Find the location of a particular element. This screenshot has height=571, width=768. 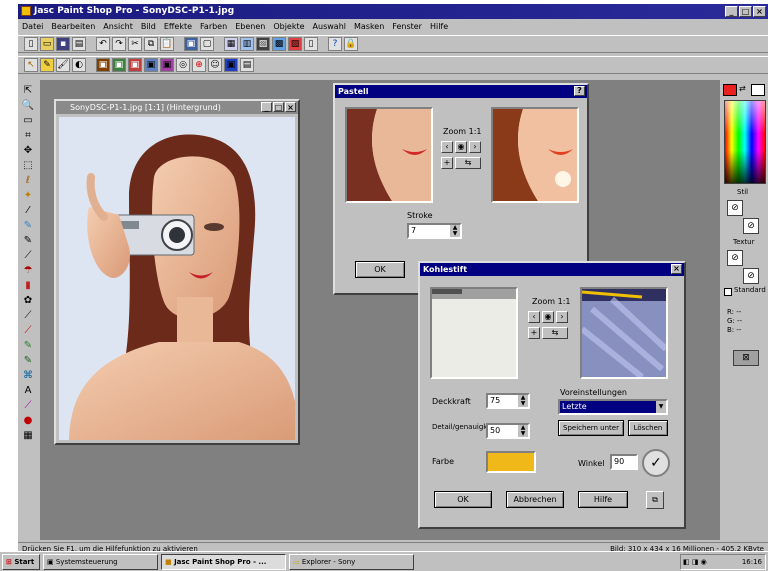

eraser-icon: ▮ is located at coordinates (28, 285).